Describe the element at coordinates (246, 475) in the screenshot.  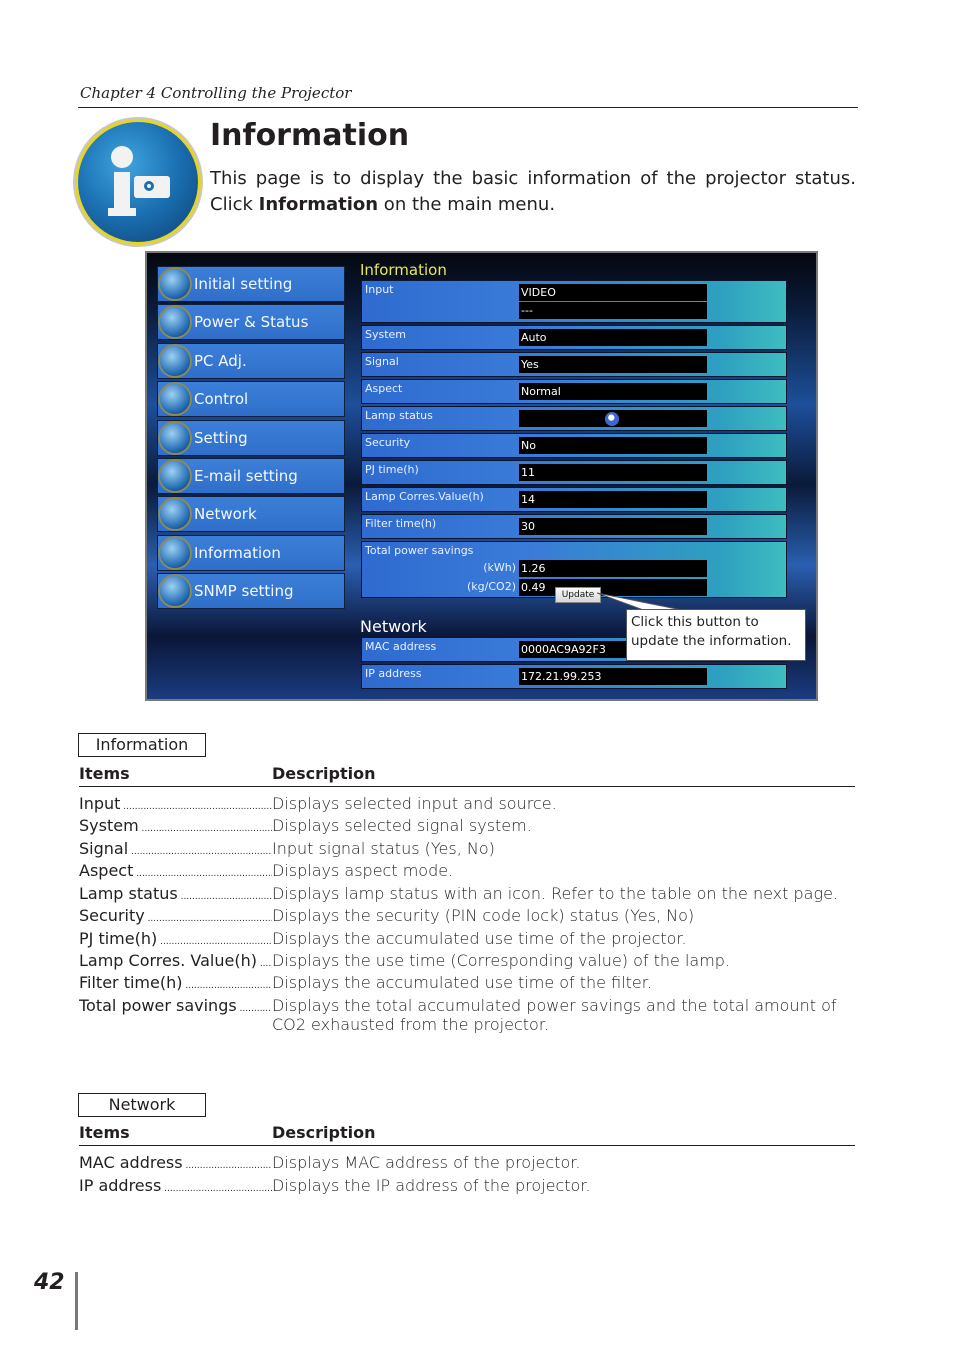
I see `menu-label: E-mail setting` at that location.